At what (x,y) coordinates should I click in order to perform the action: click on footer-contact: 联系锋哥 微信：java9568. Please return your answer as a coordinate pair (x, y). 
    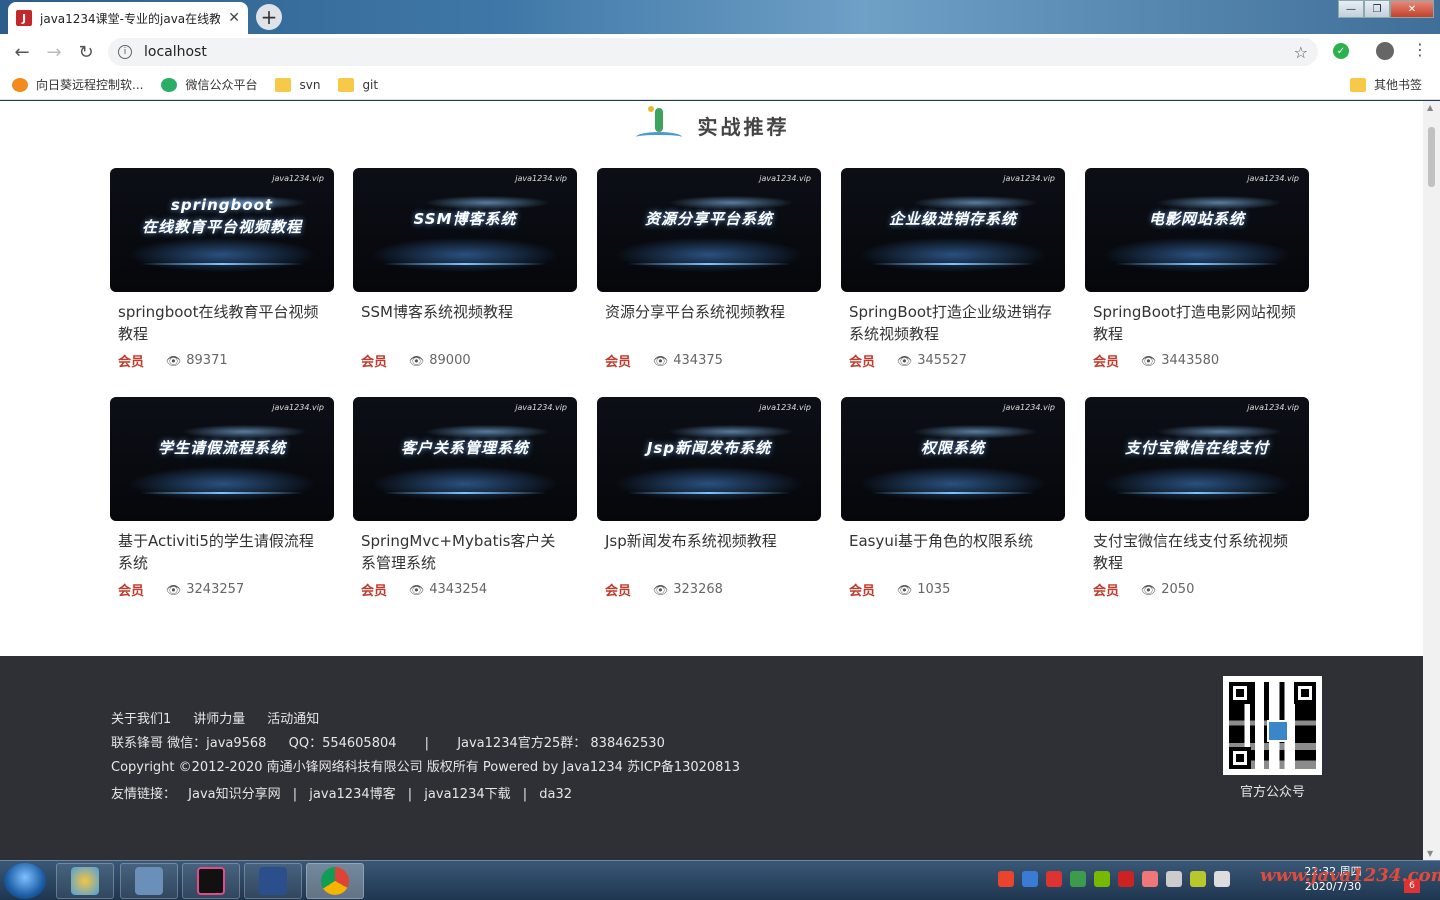
    Looking at the image, I should click on (189, 743).